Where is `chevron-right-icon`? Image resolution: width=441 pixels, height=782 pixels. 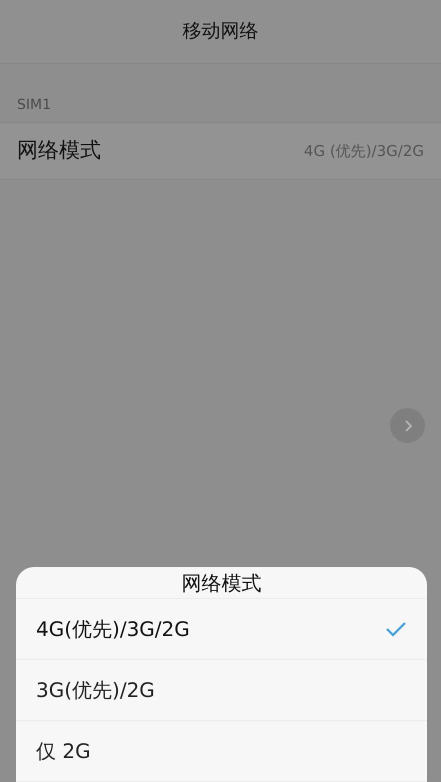
chevron-right-icon is located at coordinates (407, 425).